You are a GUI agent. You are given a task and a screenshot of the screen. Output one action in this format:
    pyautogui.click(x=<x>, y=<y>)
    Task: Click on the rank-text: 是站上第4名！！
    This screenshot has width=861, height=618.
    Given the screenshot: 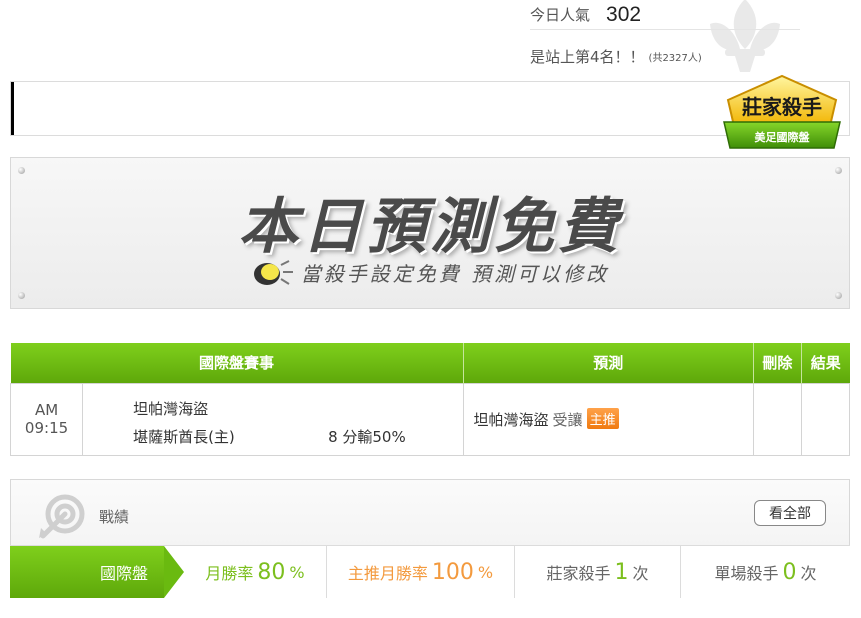 What is the action you would take?
    pyautogui.click(x=587, y=57)
    